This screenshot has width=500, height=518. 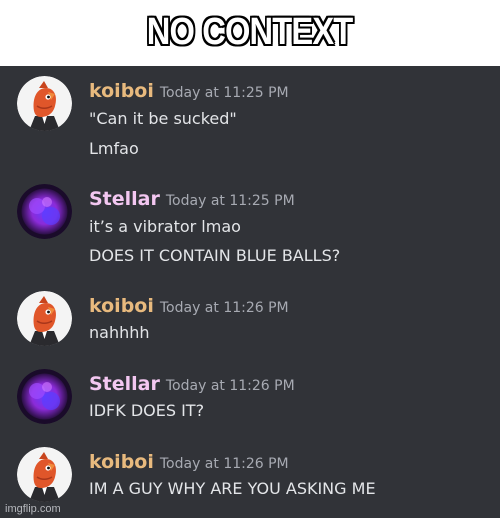 I want to click on message-group: koiboi Today at 11:26 PM nahhhh, so click(x=250, y=316).